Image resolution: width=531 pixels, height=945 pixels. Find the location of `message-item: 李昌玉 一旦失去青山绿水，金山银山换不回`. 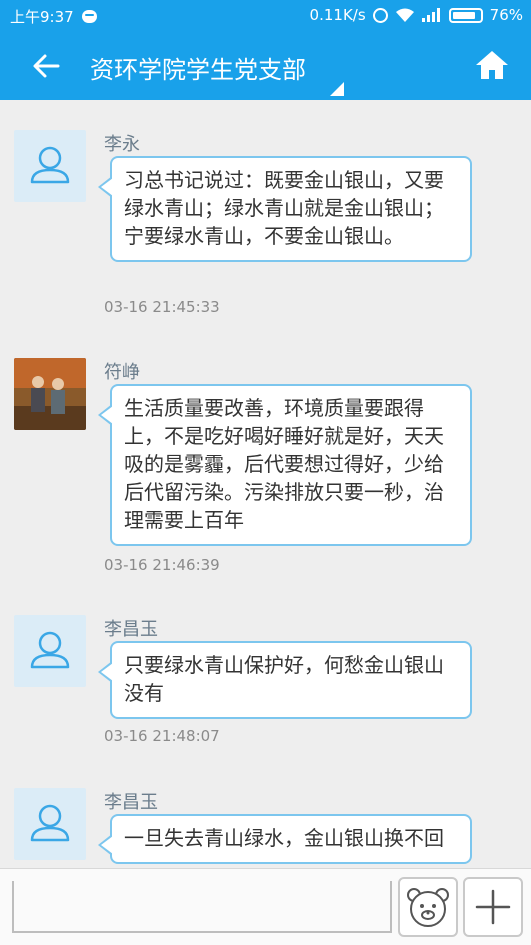

message-item: 李昌玉 一旦失去青山绿水，金山银山换不回 is located at coordinates (264, 828).